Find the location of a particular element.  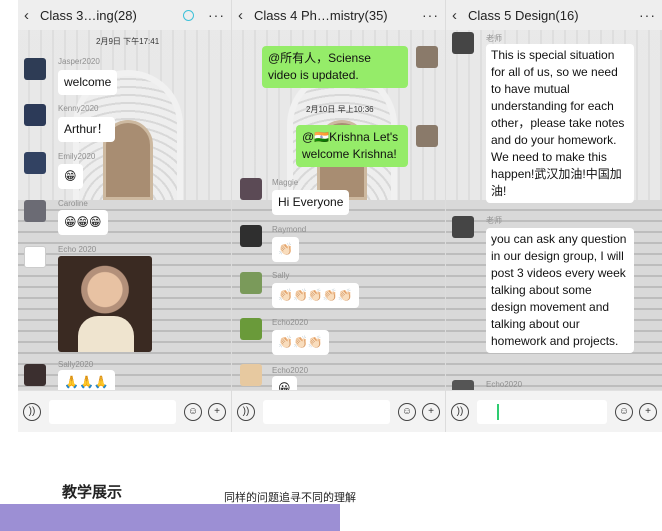

sender-name: Sally2020 is located at coordinates (76, 364).